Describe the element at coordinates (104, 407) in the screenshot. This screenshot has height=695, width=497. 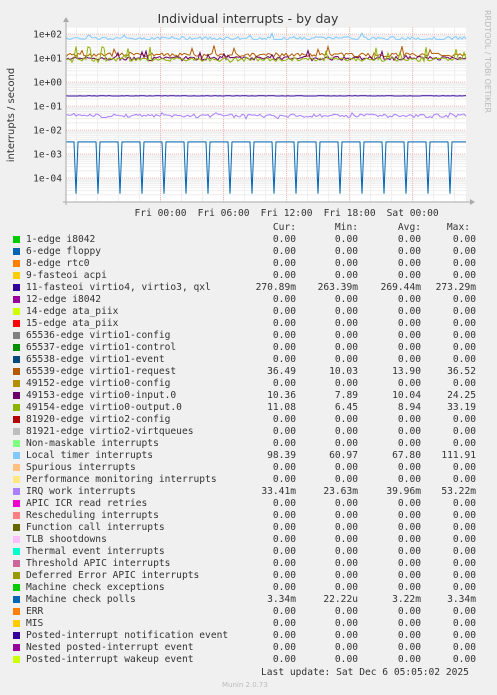
I see `legend-label: 49154-edge virtio0-output.0` at that location.